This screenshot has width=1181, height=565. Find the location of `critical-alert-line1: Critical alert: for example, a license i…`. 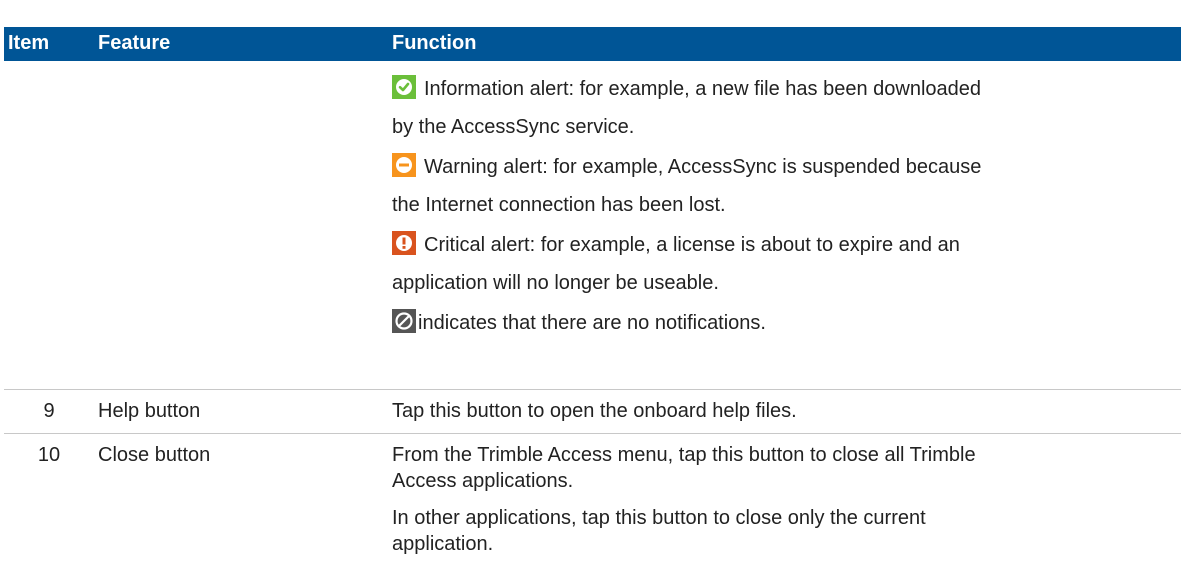

critical-alert-line1: Critical alert: for example, a license i… is located at coordinates (676, 245).